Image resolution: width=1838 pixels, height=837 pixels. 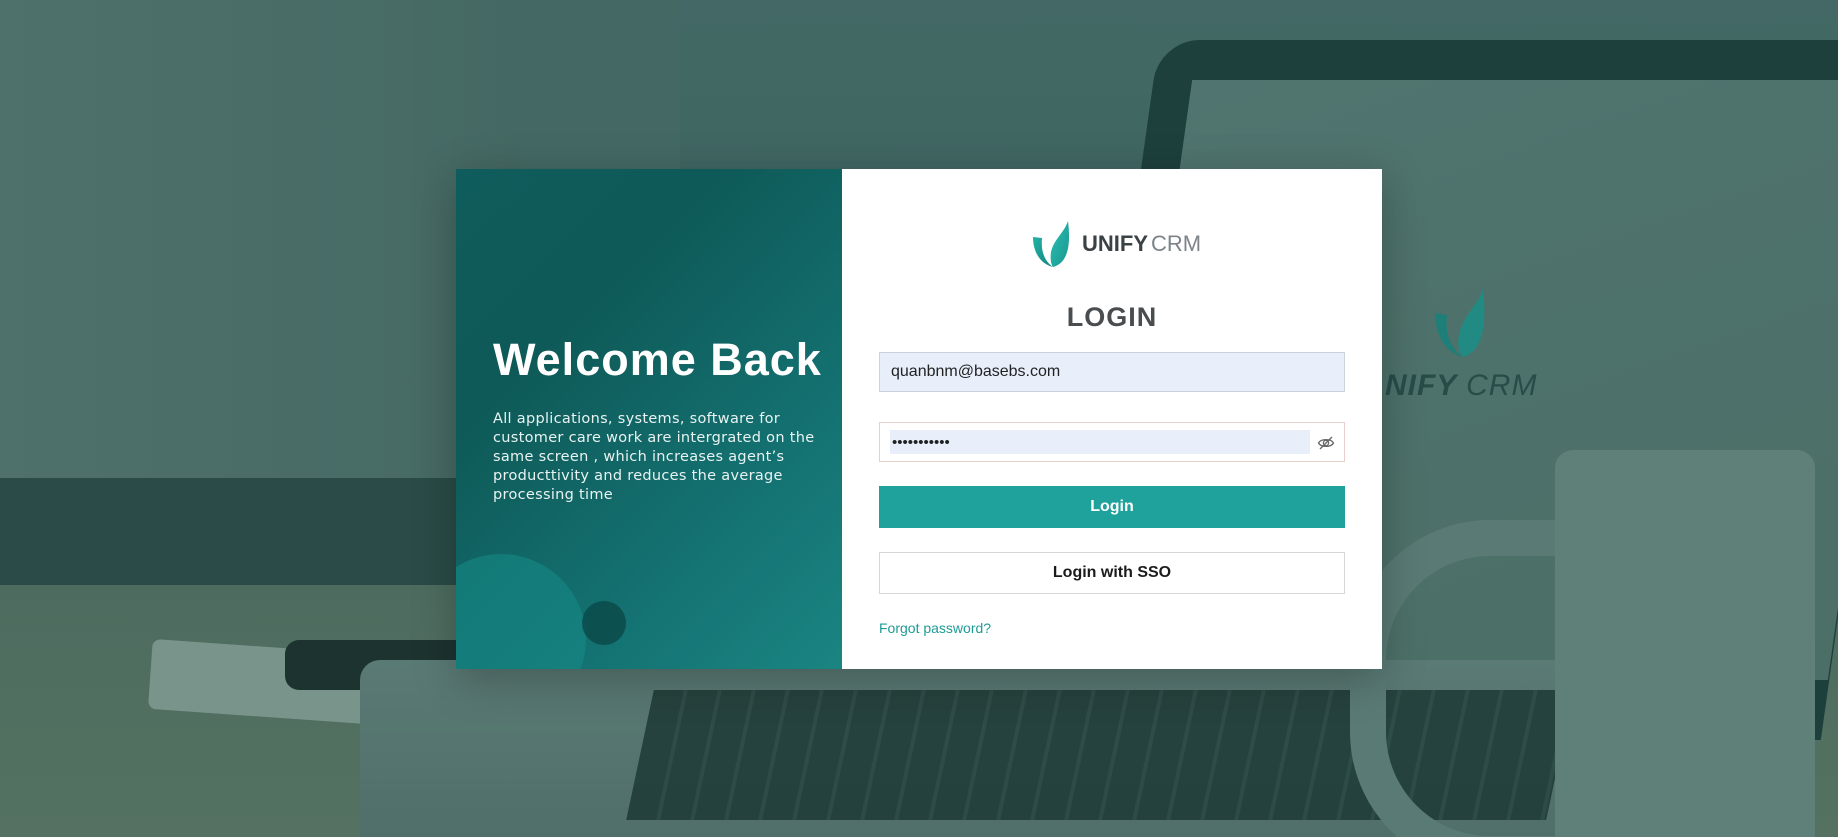 I want to click on password-field, so click(x=1112, y=442).